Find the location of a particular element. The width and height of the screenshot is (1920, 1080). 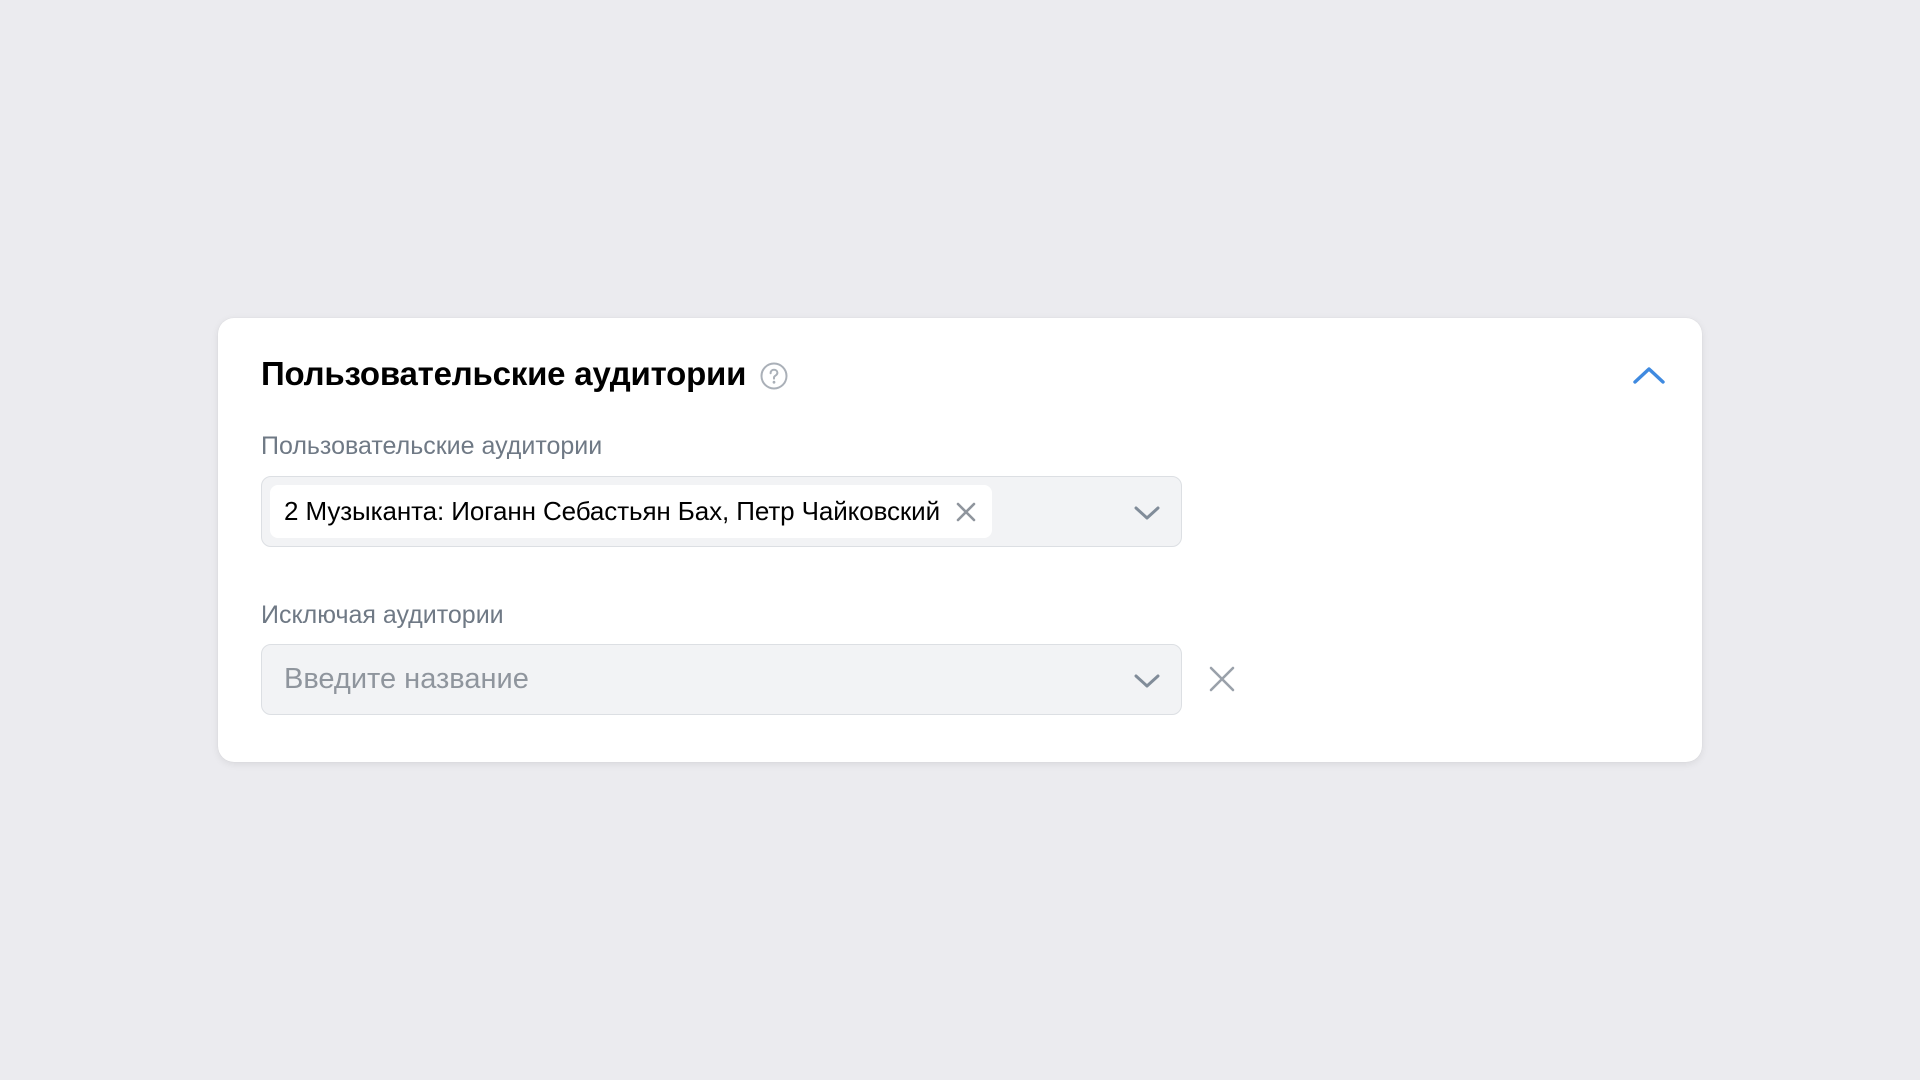

card-title: Пользовательские аудитории is located at coordinates (504, 373).